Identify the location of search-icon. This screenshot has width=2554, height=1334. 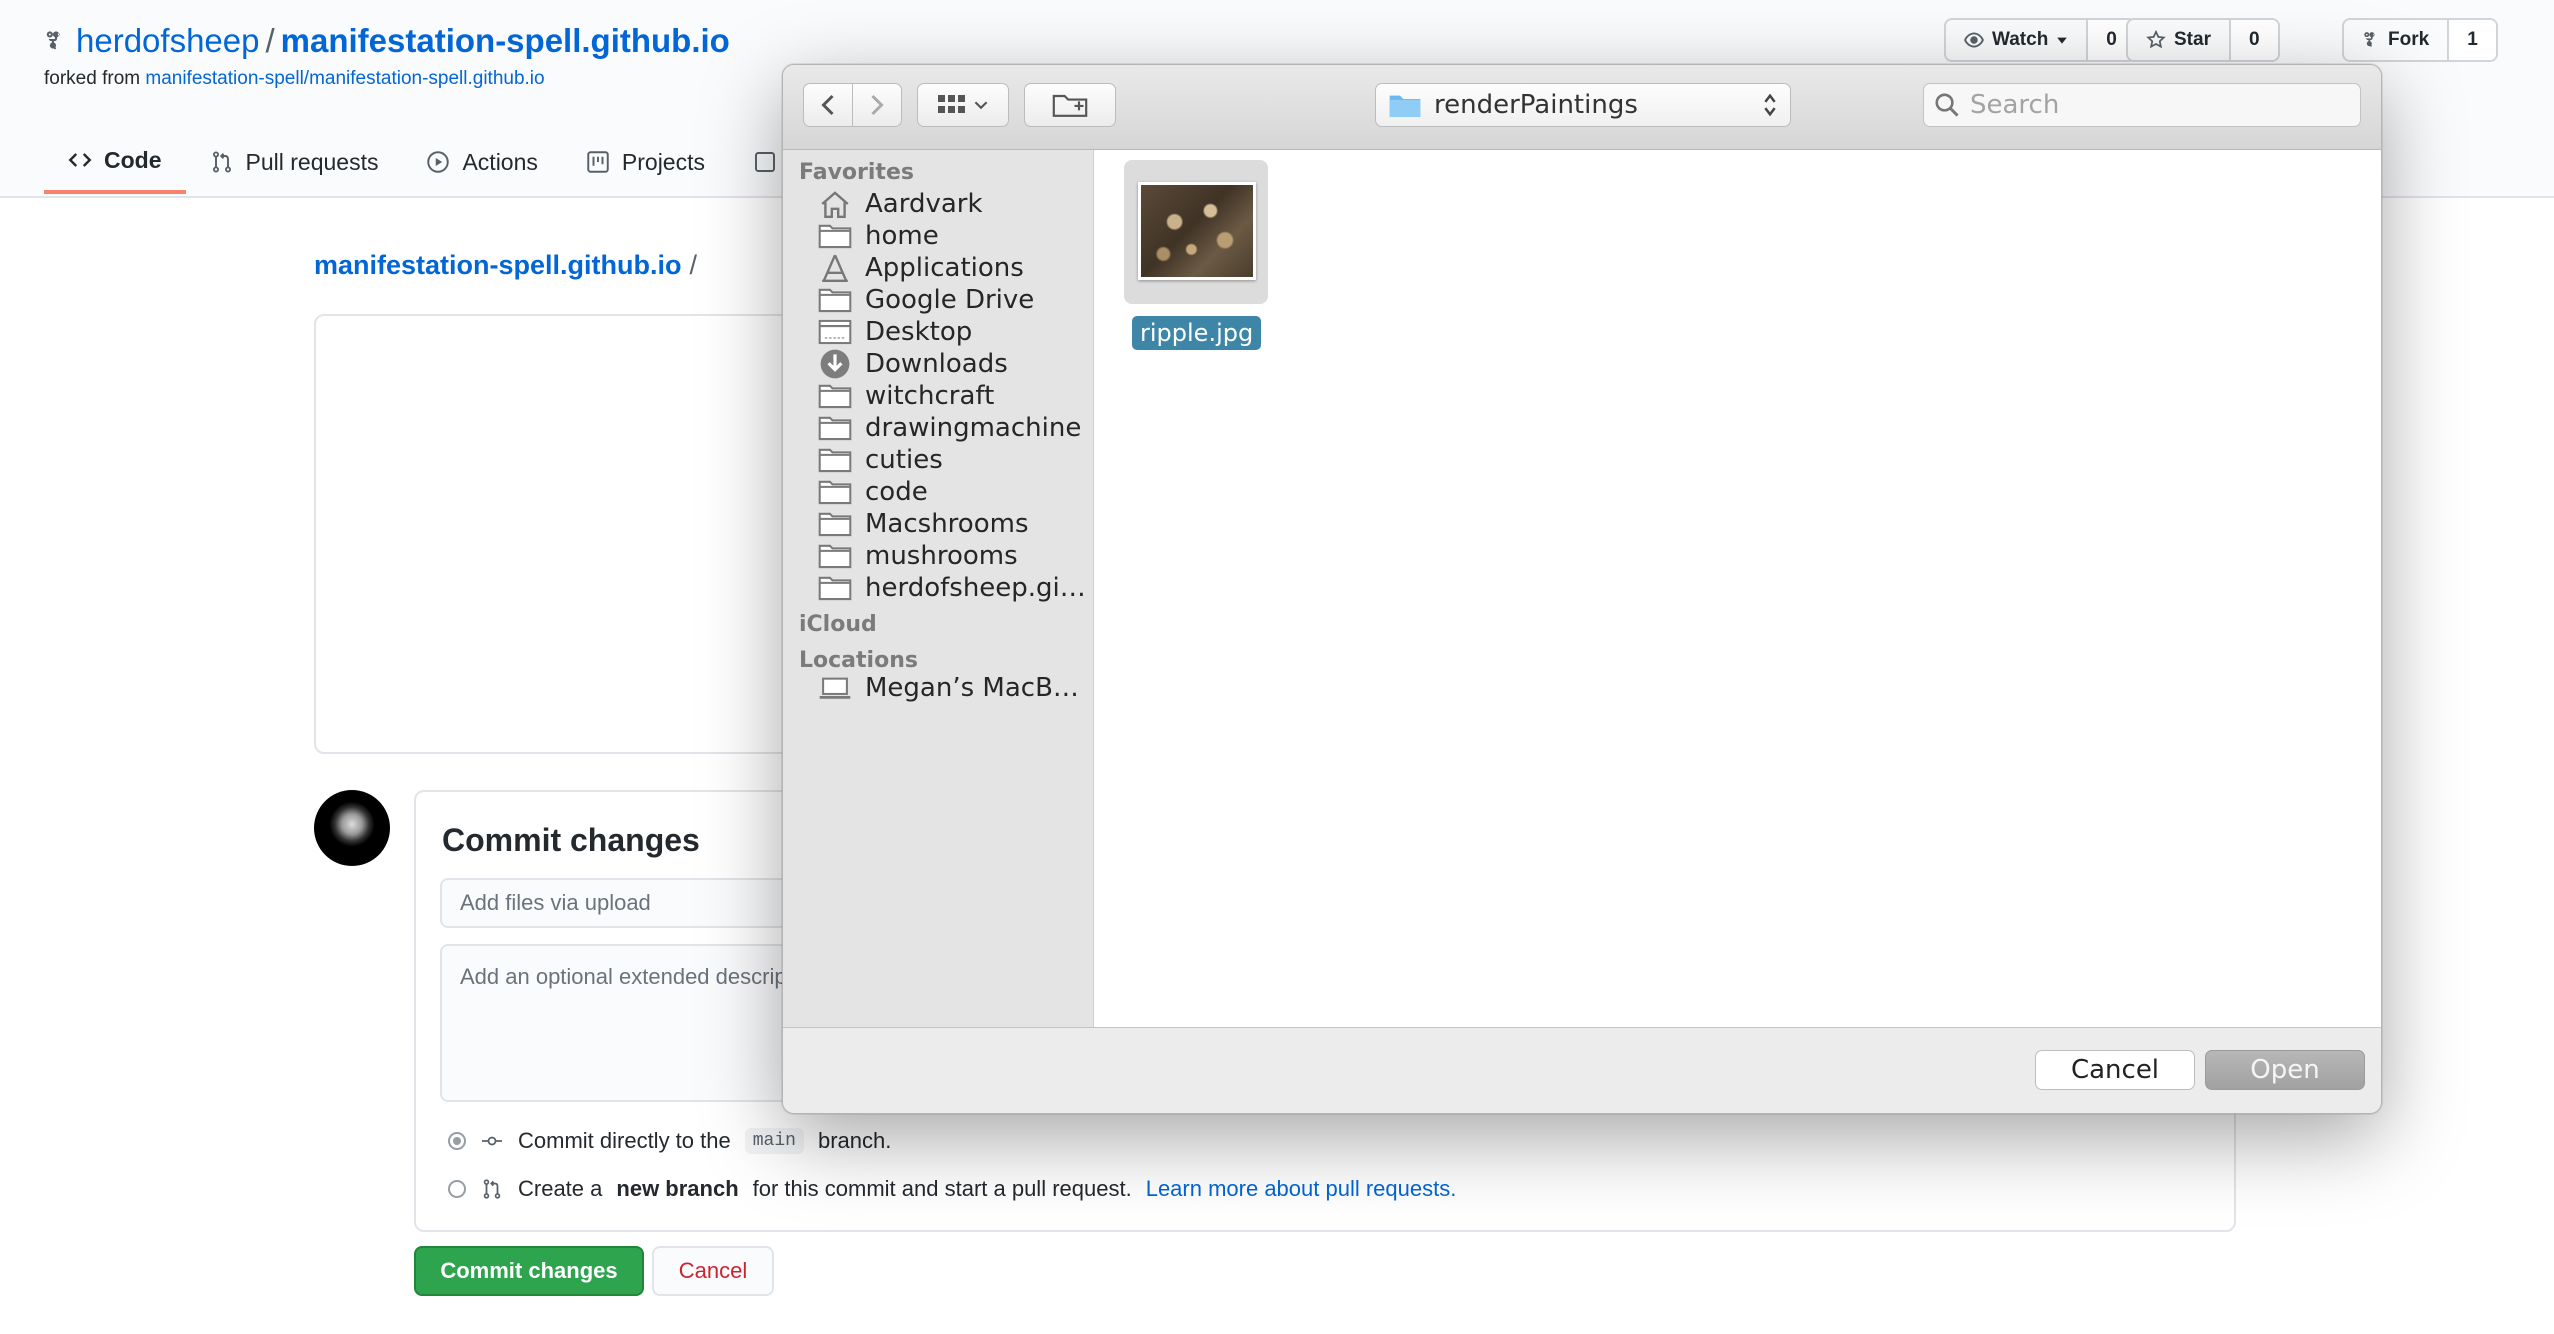
(1947, 105).